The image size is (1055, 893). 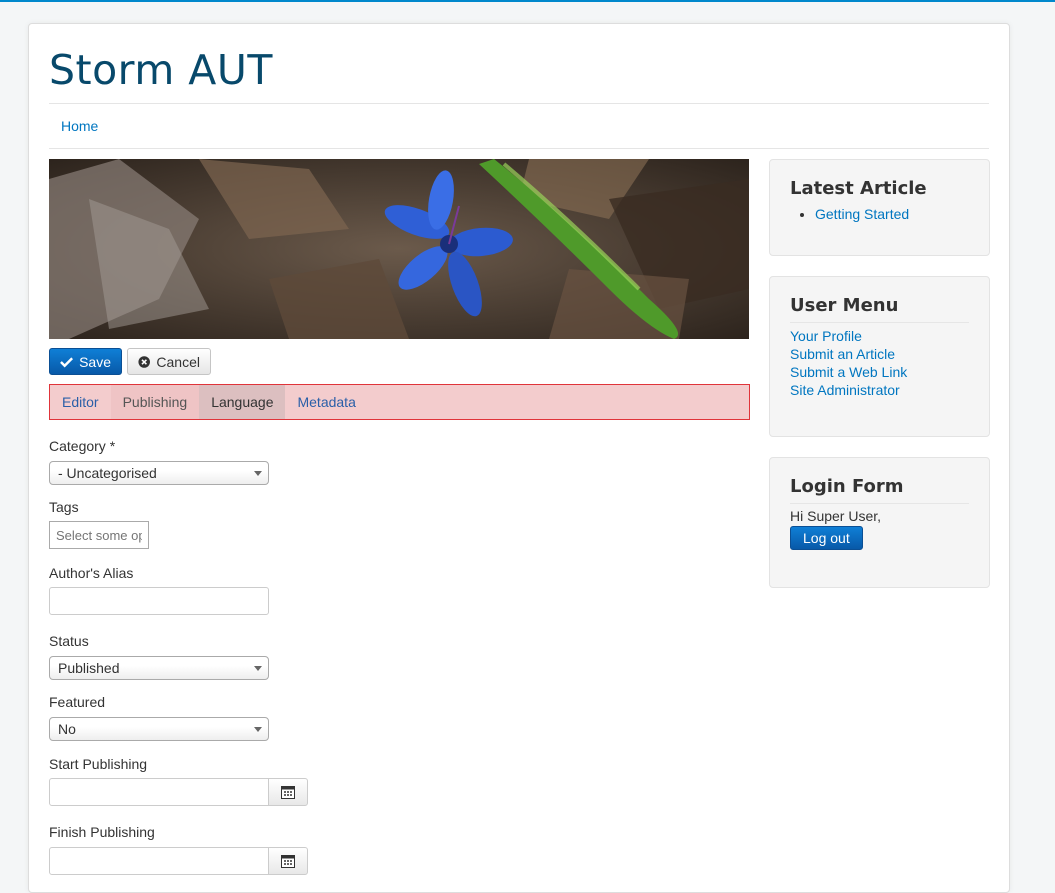 I want to click on category-value: - Uncategorised, so click(x=107, y=473).